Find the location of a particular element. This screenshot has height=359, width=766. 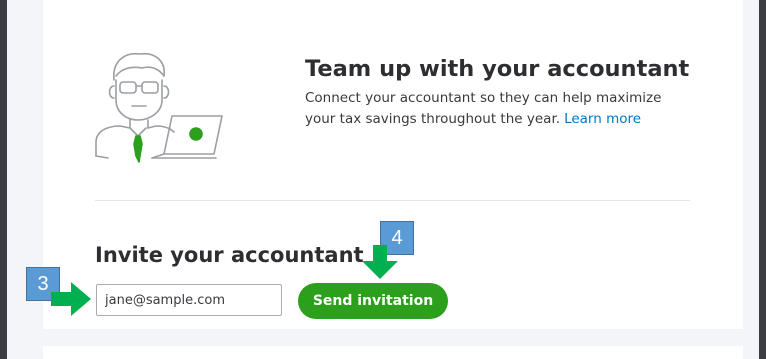

promo-title: Team up with your accountant is located at coordinates (497, 69).